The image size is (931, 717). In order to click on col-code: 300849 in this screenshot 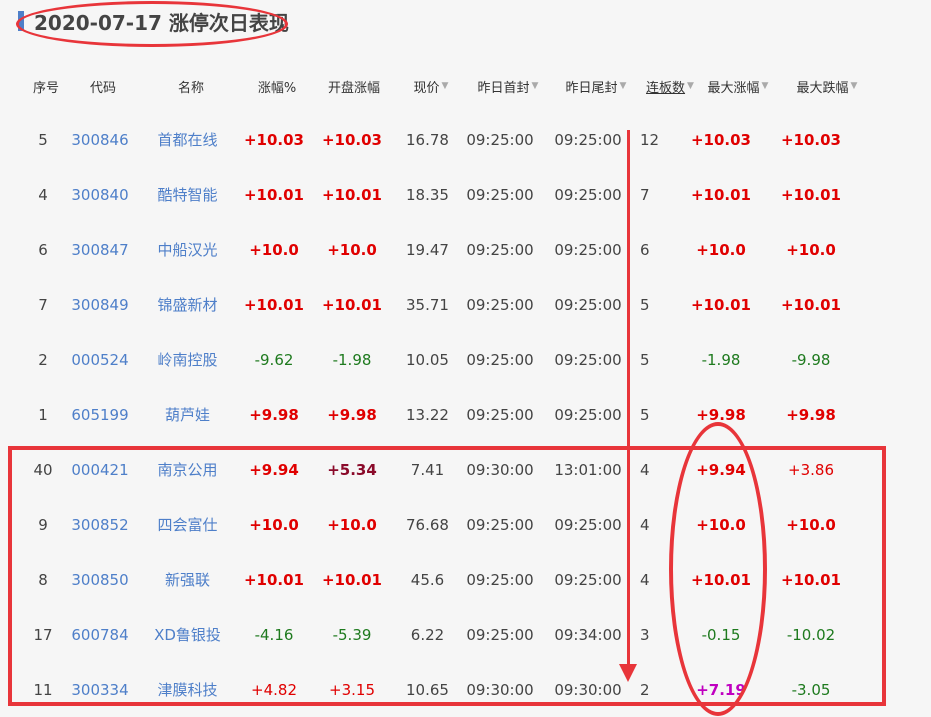, I will do `click(100, 304)`.